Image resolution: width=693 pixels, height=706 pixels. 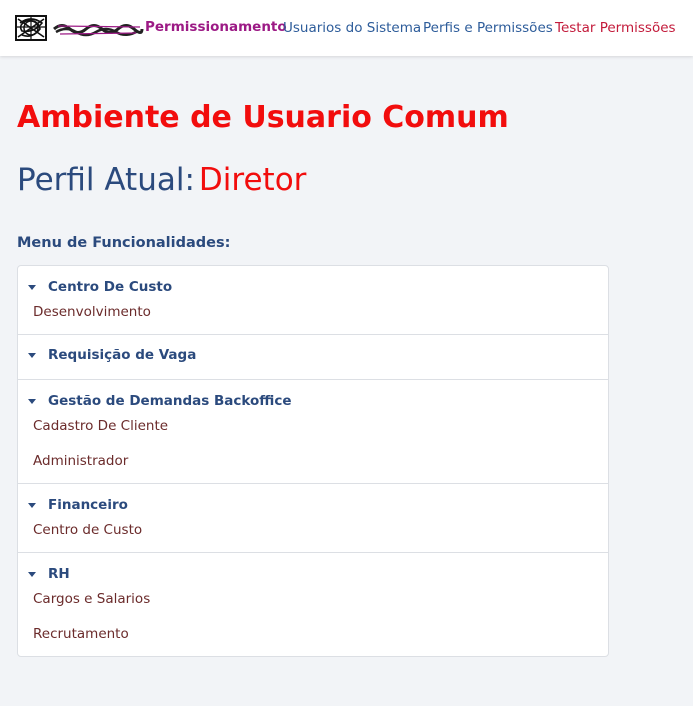 I want to click on brand-title: Permissionamento, so click(x=216, y=27).